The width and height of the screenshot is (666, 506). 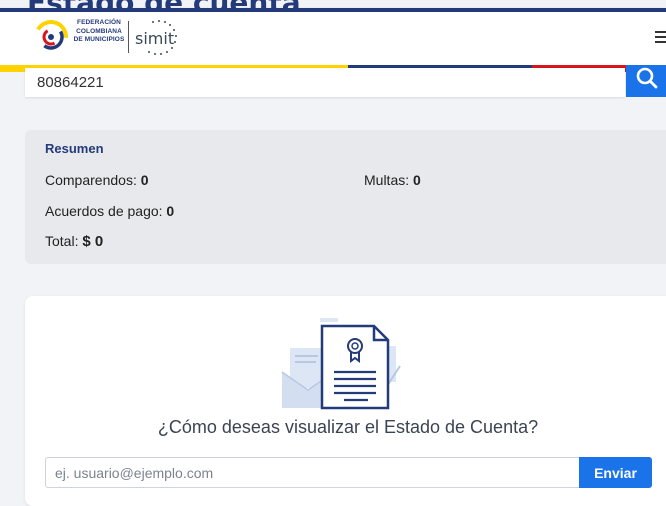 I want to click on acuerdos-line: Acuerdos de pago: 0, so click(x=109, y=211).